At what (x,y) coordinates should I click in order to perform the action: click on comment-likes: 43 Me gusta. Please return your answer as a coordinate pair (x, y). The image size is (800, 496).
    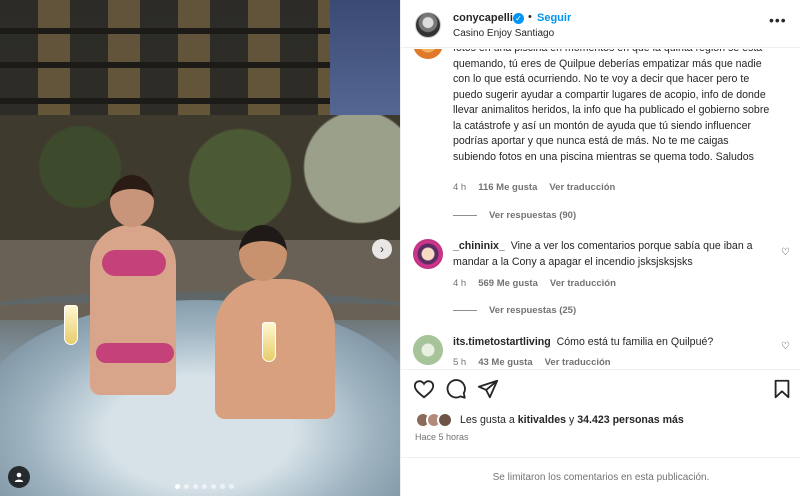
    Looking at the image, I should click on (505, 362).